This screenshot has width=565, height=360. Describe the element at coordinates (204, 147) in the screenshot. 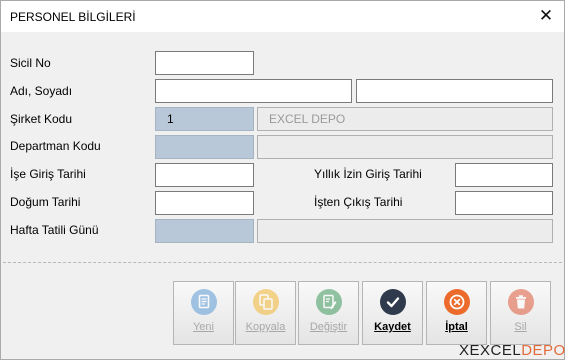

I see `departman-kodu-input` at that location.